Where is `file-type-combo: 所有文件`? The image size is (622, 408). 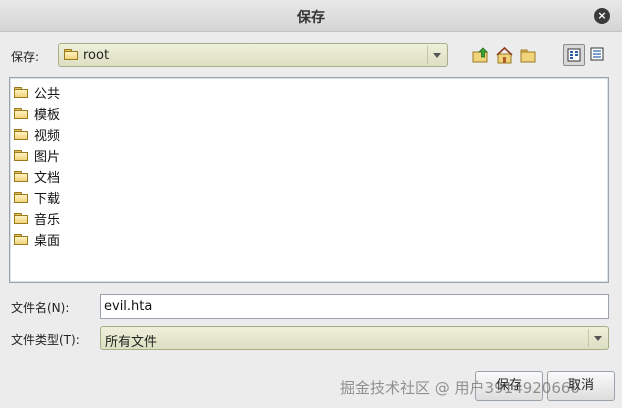
file-type-combo: 所有文件 is located at coordinates (354, 338).